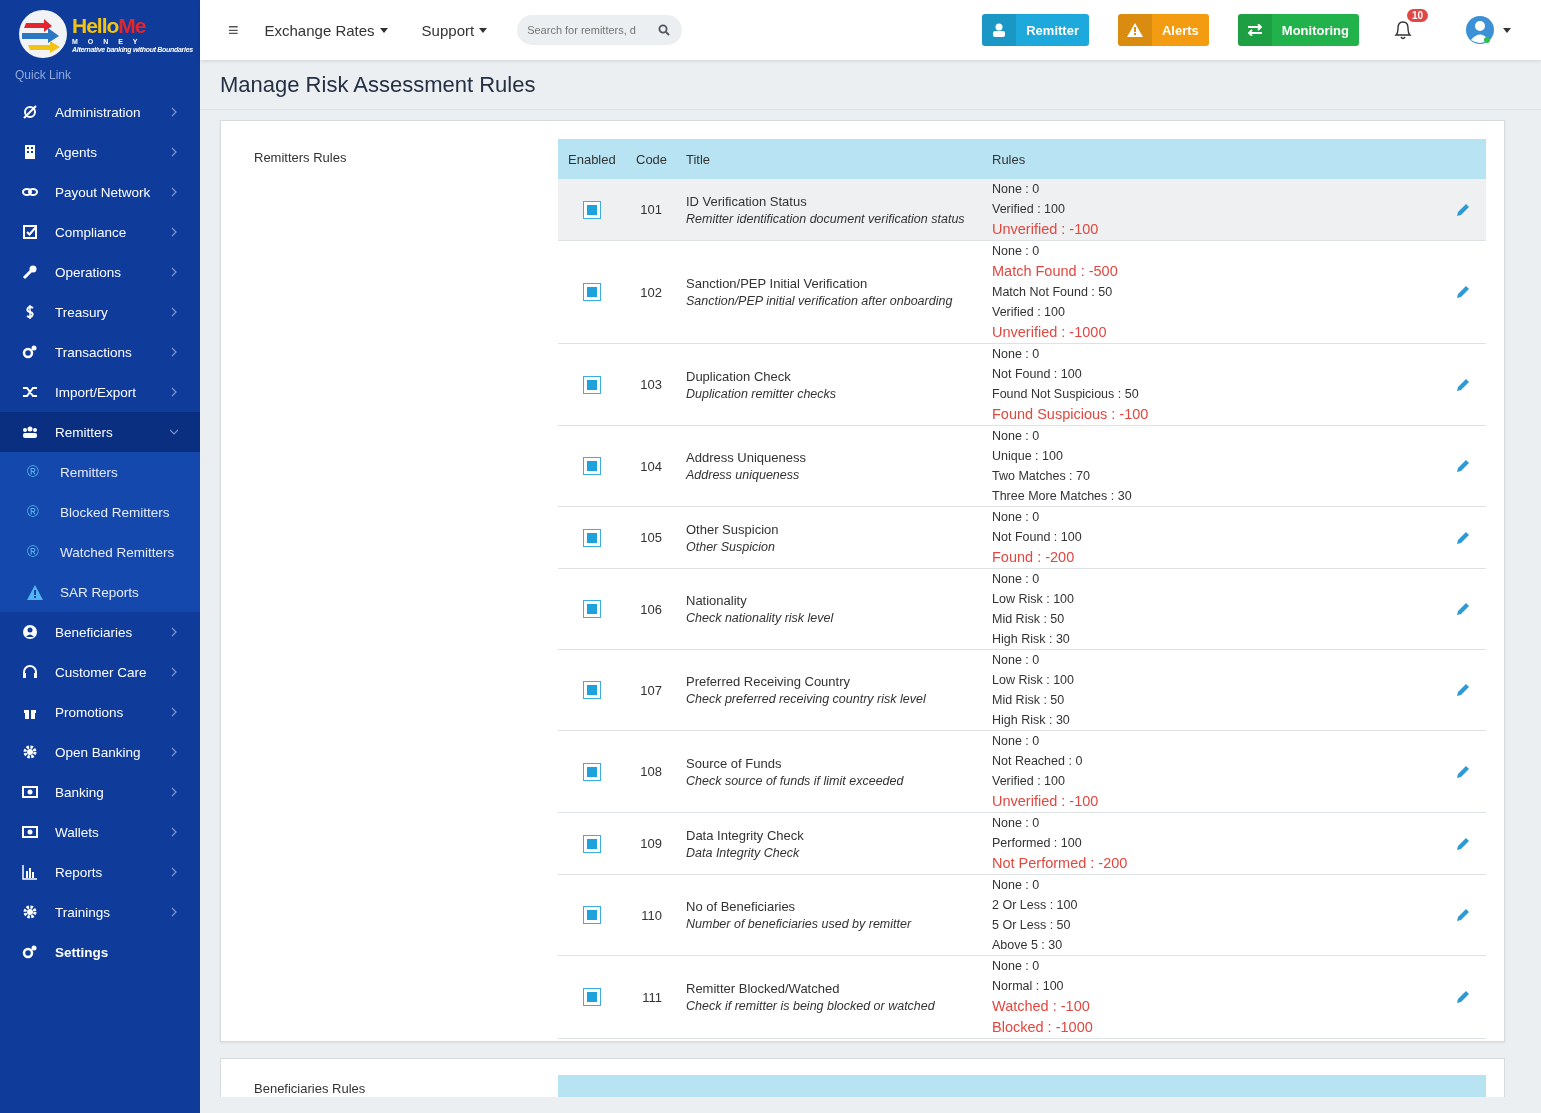 The height and width of the screenshot is (1113, 1541). What do you see at coordinates (651, 771) in the screenshot?
I see `code-cell-text: 108` at bounding box center [651, 771].